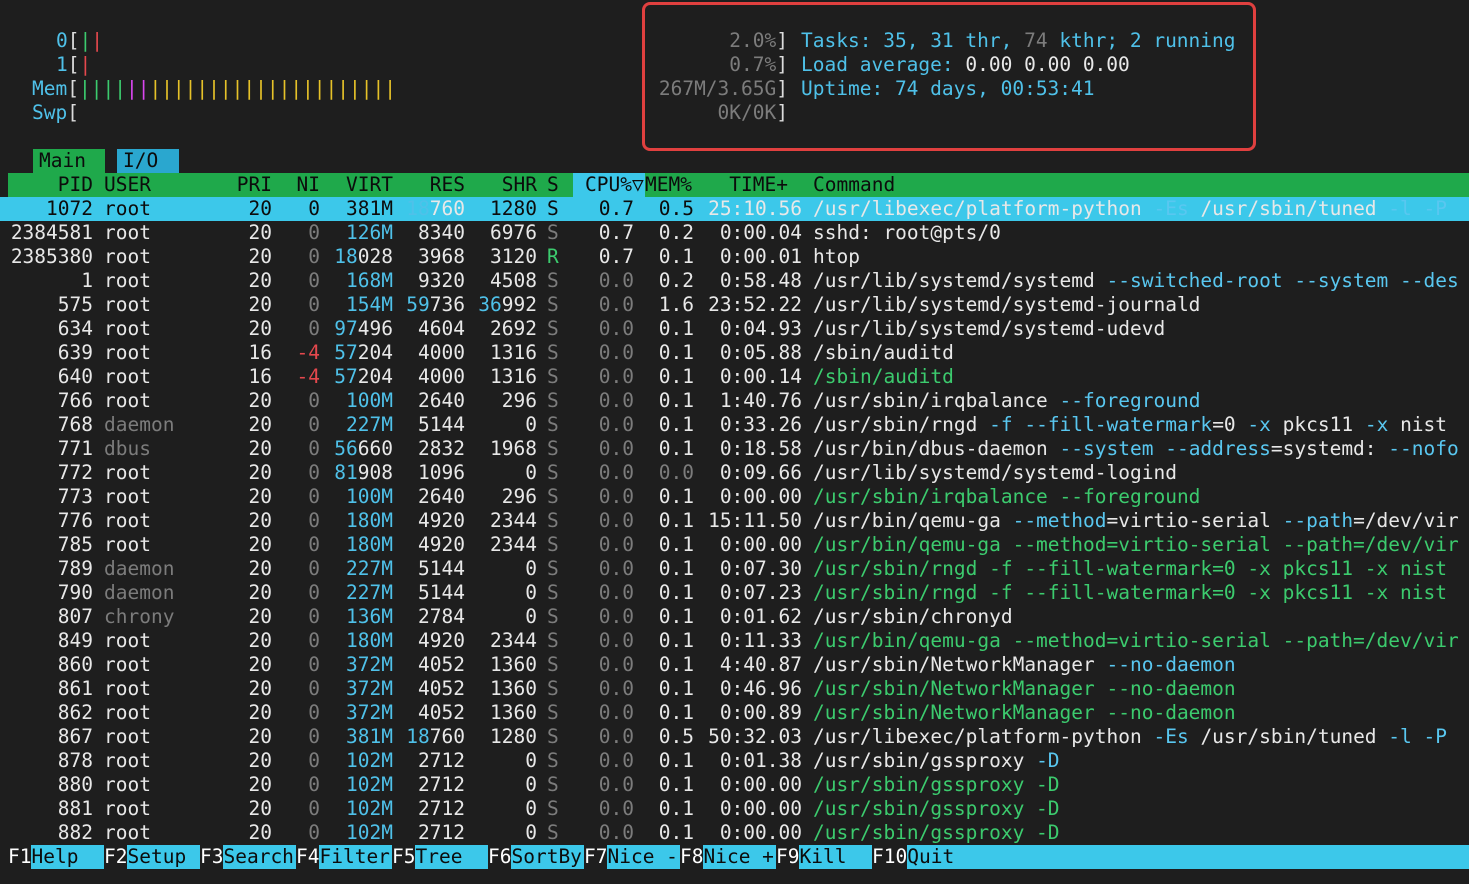  I want to click on col-state: S, so click(557, 185).